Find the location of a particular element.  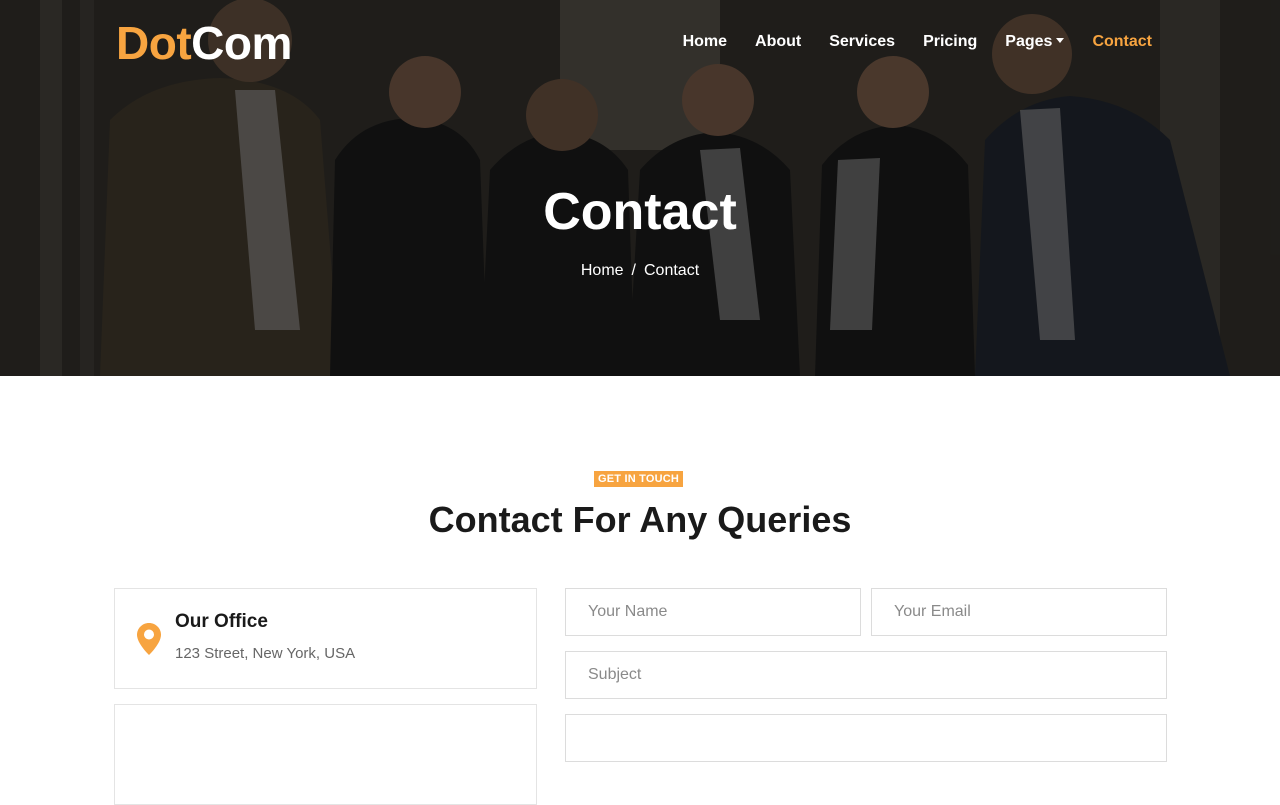

nav-contact: Contact is located at coordinates (1122, 42).